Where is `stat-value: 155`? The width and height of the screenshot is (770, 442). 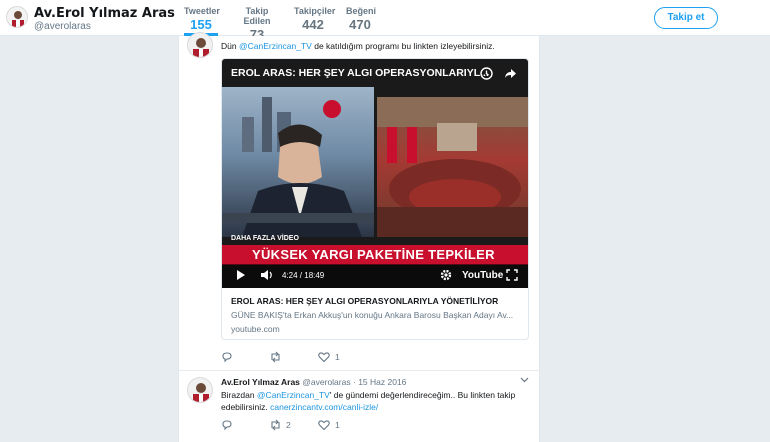 stat-value: 155 is located at coordinates (201, 24).